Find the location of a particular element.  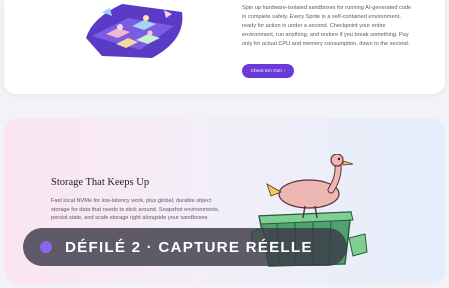

status-dot-icon is located at coordinates (46, 247).